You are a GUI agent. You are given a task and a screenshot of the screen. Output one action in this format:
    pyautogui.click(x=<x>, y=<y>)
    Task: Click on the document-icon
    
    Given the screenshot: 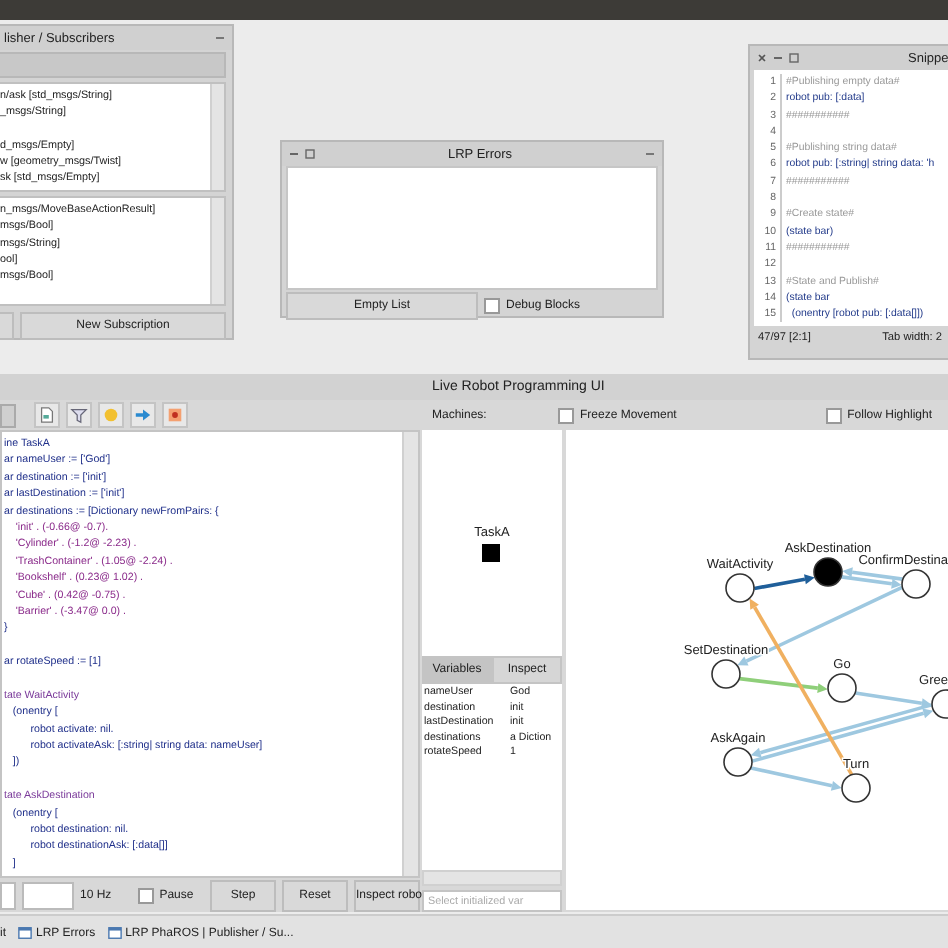 What is the action you would take?
    pyautogui.click(x=47, y=415)
    